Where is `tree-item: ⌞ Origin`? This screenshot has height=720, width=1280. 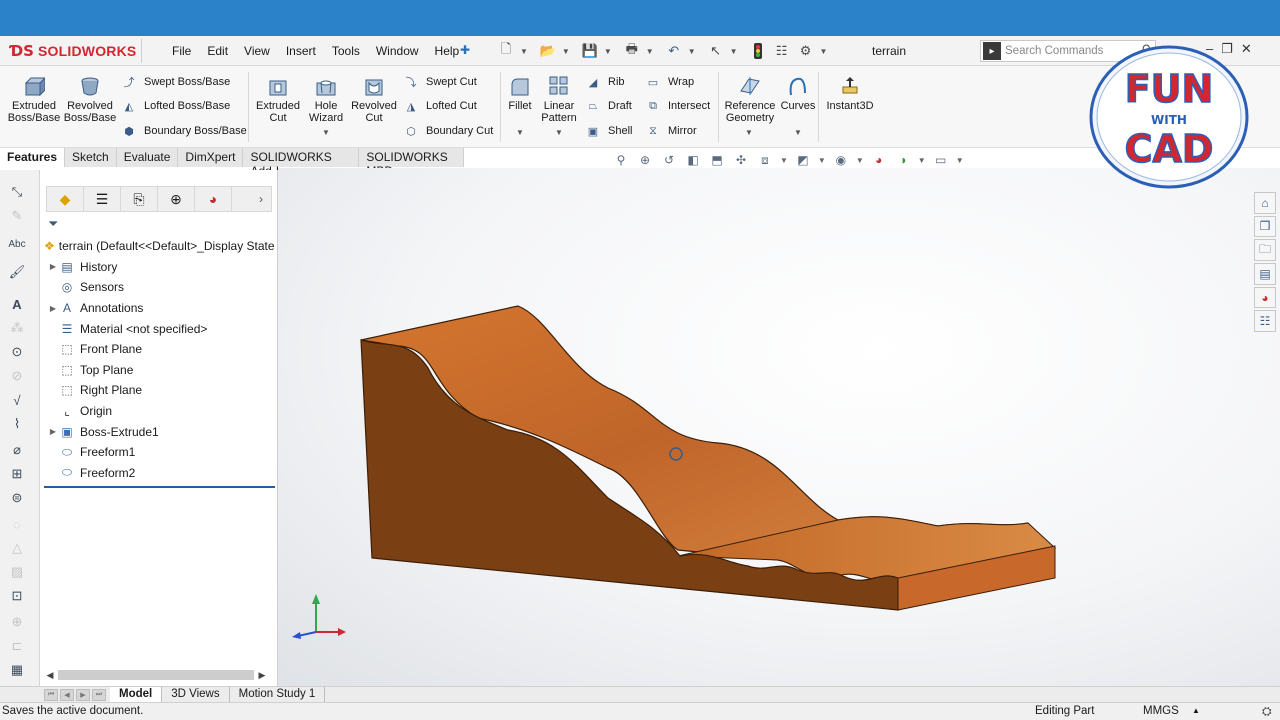 tree-item: ⌞ Origin is located at coordinates (160, 411).